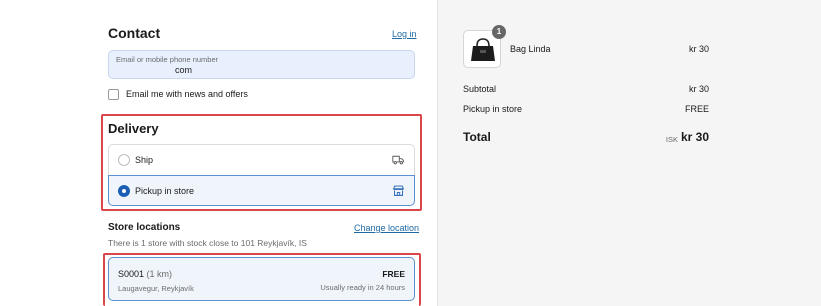 The height and width of the screenshot is (306, 821). I want to click on total-label: Total, so click(477, 137).